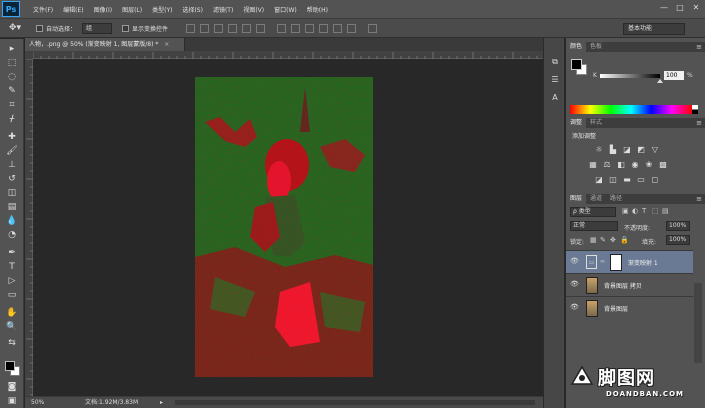  What do you see at coordinates (12, 235) in the screenshot?
I see `dodge-tool-icon: ◔` at bounding box center [12, 235].